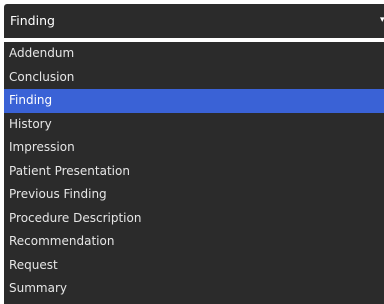  What do you see at coordinates (194, 125) in the screenshot?
I see `option-history: History` at bounding box center [194, 125].